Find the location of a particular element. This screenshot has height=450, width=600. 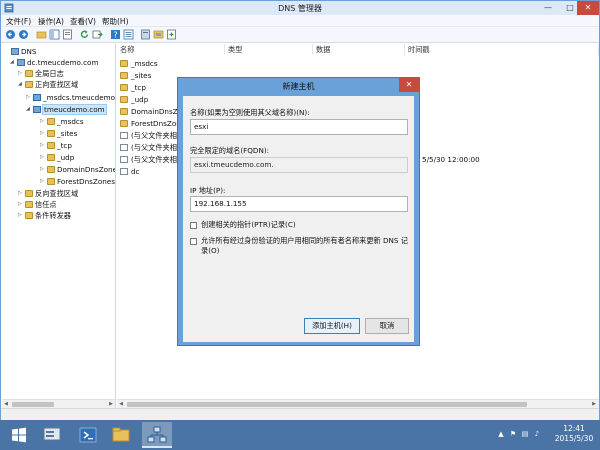

tree-node-global-logs: ▷ 全局日志 is located at coordinates (41, 73).